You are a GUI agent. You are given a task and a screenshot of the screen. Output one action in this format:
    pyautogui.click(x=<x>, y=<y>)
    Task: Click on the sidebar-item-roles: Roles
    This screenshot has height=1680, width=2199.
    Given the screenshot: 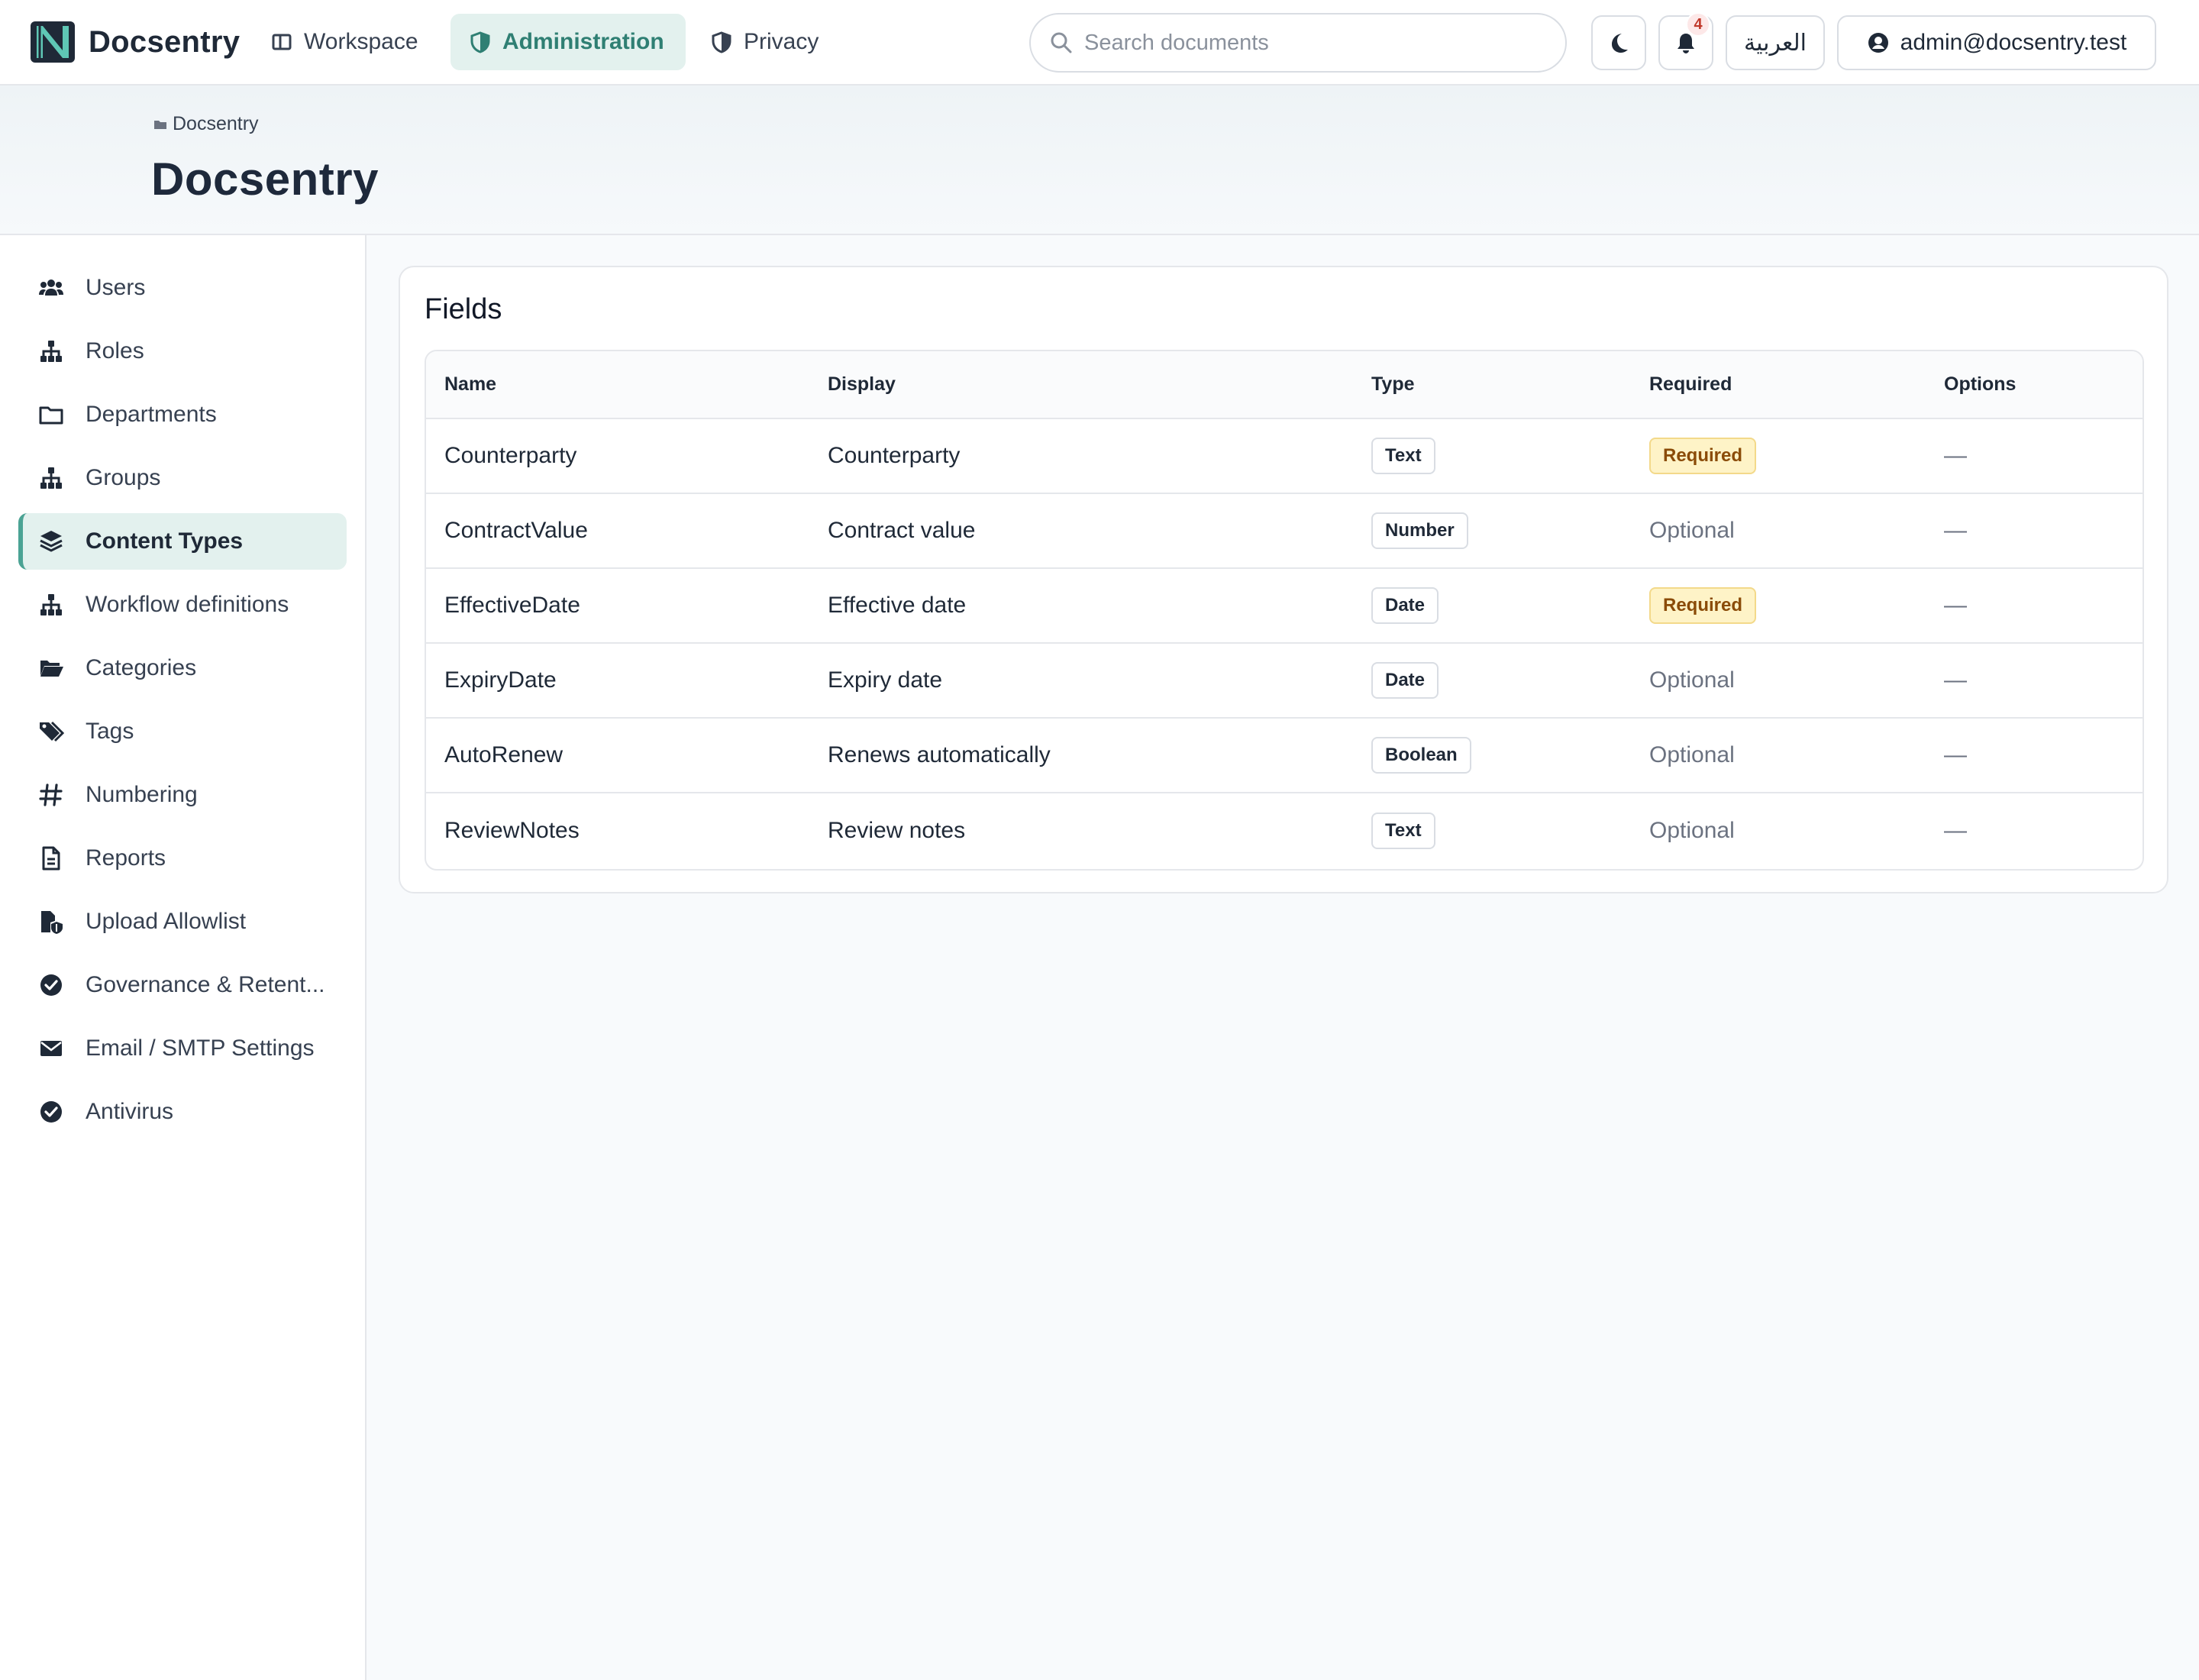 What is the action you would take?
    pyautogui.click(x=182, y=351)
    